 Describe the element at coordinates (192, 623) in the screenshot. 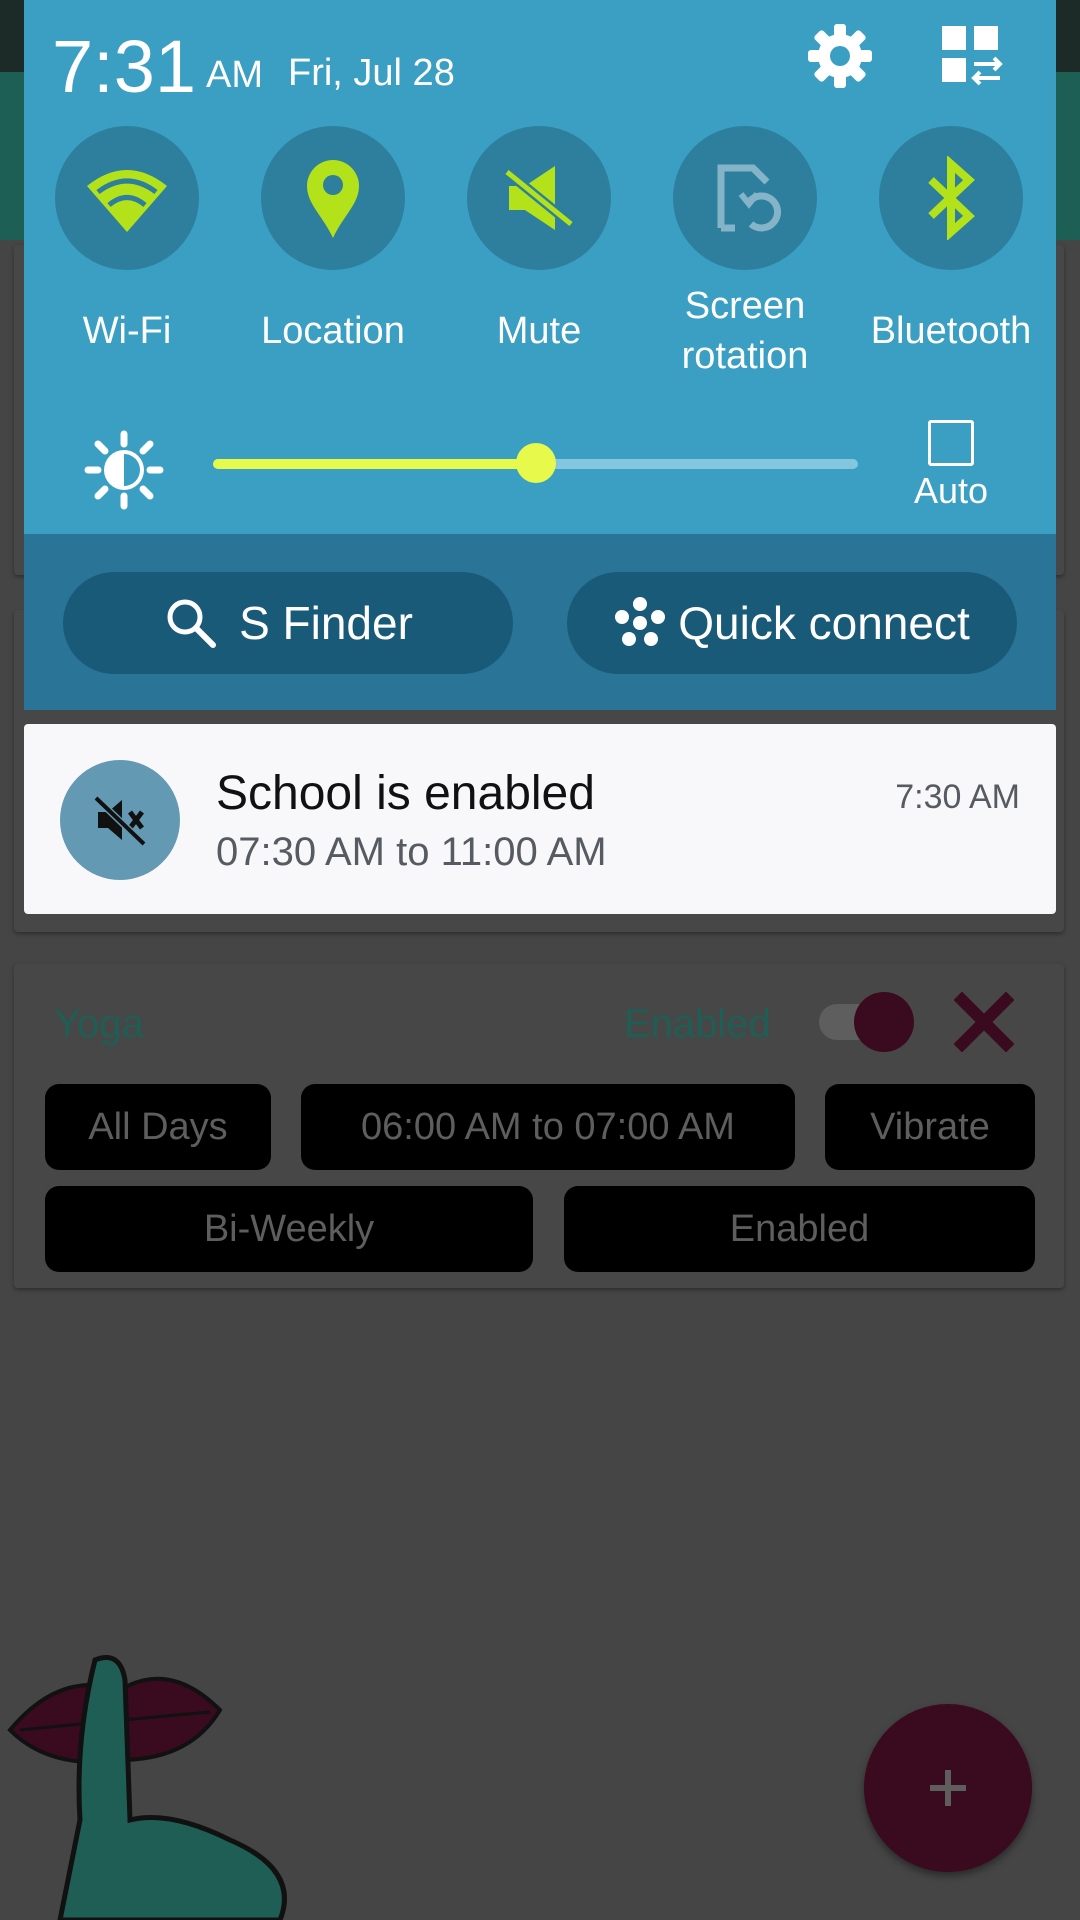

I see `search-icon` at that location.